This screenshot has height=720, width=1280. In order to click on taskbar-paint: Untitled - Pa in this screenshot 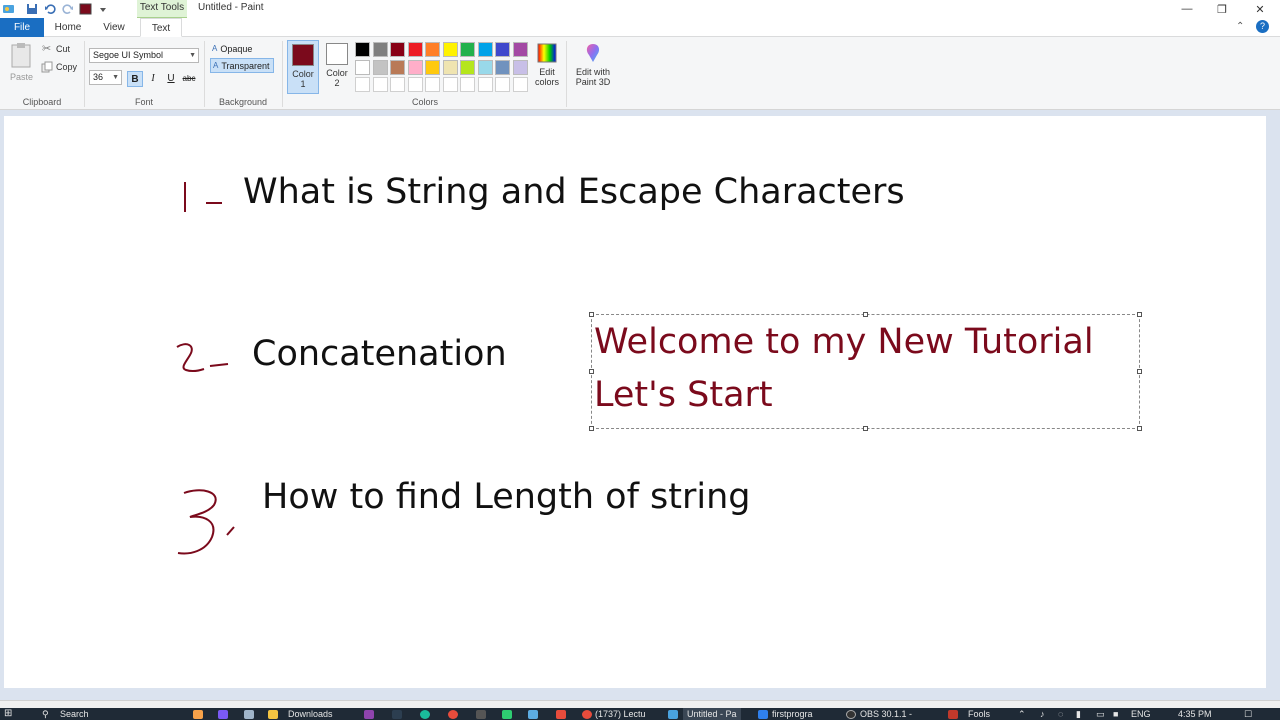, I will do `click(712, 714)`.